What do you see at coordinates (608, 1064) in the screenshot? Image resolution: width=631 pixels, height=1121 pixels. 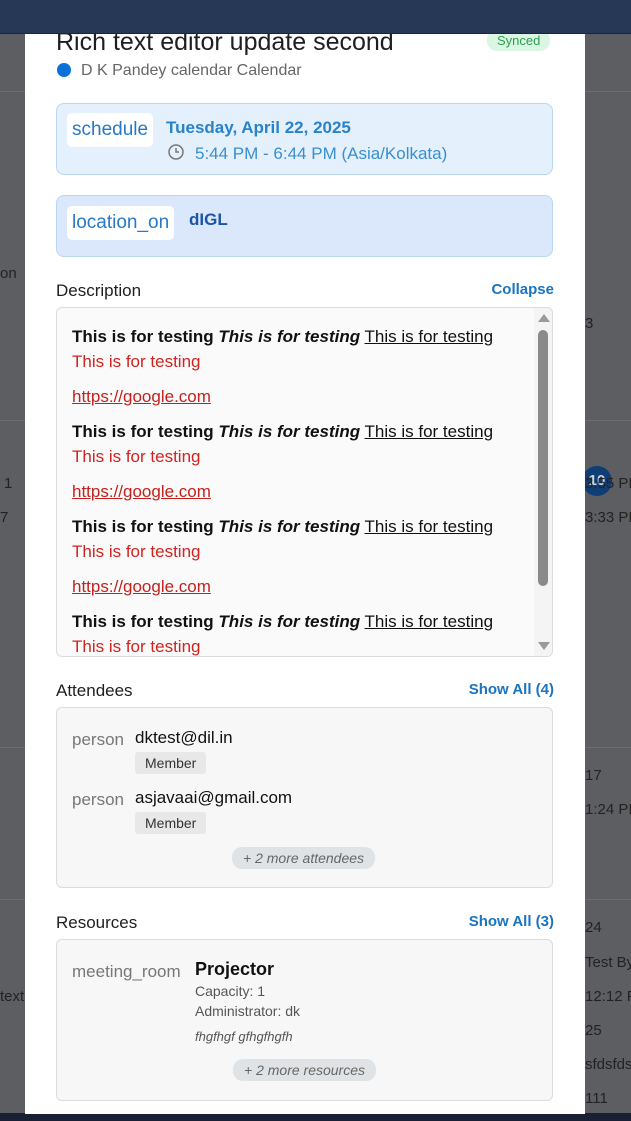 I see `bg-text: sfdsfds` at bounding box center [608, 1064].